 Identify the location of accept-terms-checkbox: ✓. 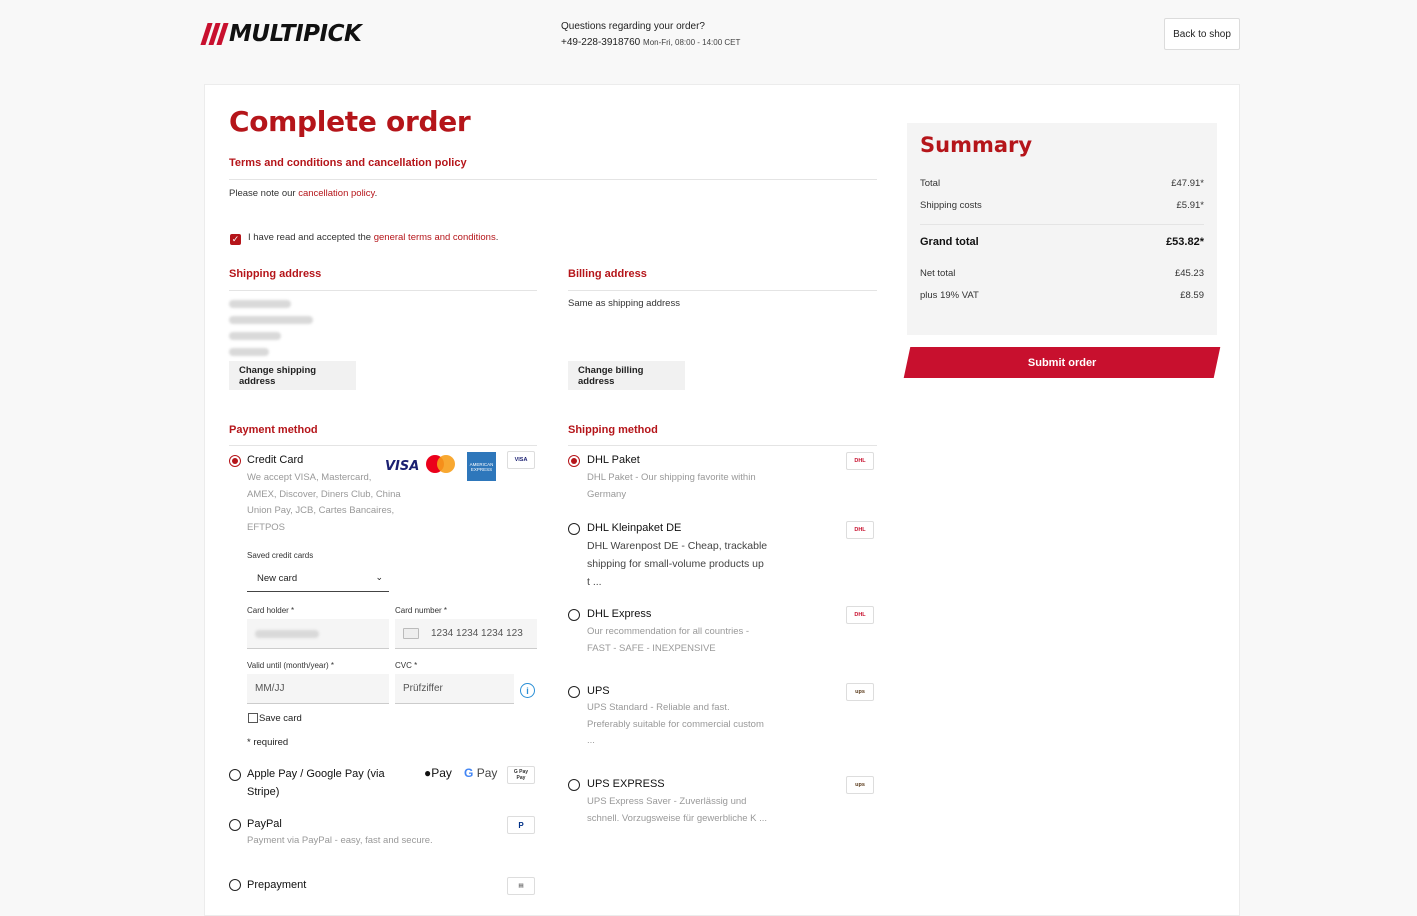
(235, 239).